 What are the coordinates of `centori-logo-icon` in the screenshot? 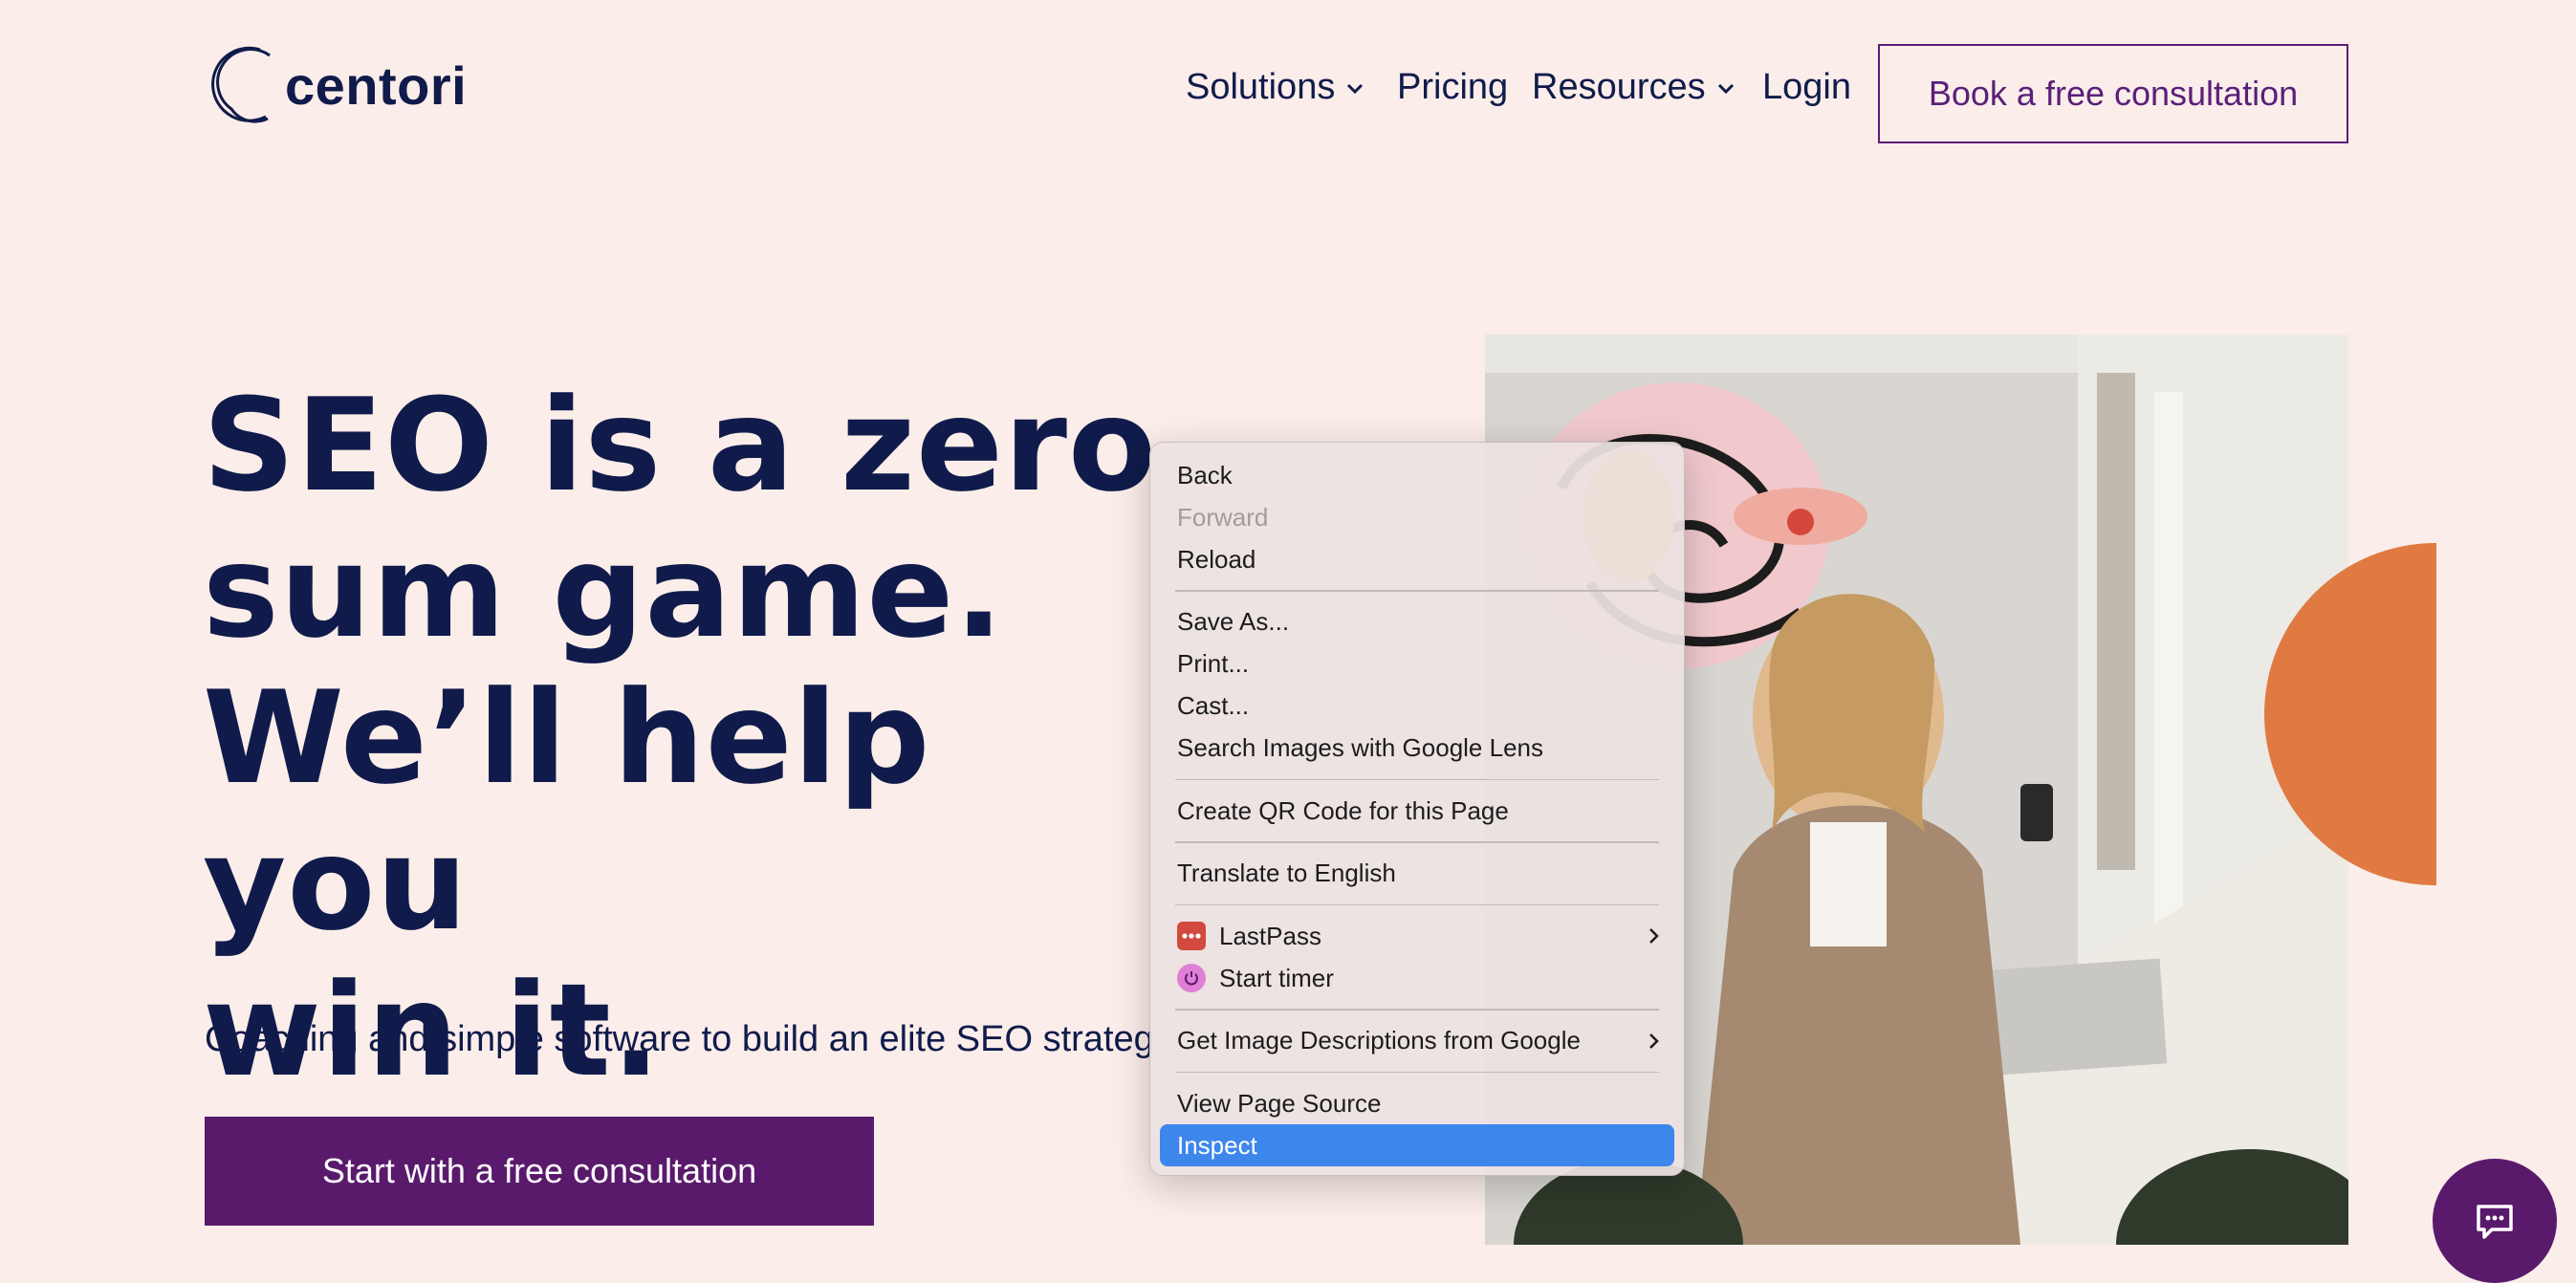 It's located at (241, 84).